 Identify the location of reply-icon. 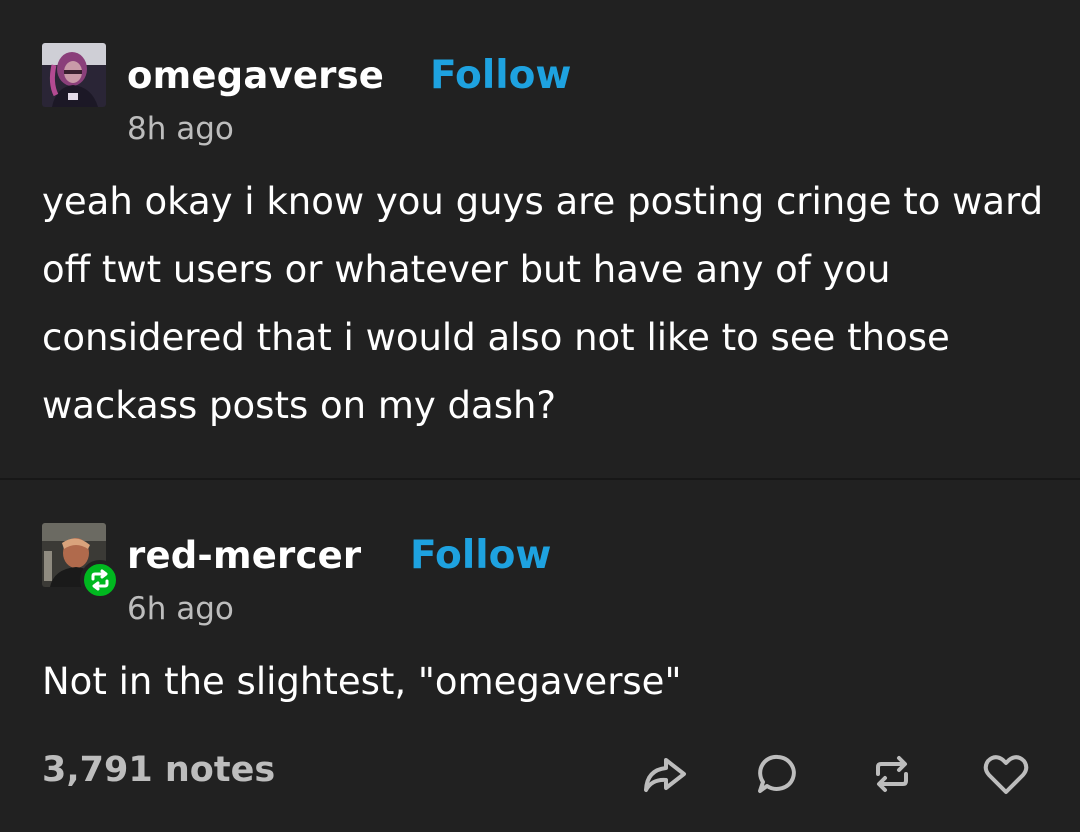
(778, 774).